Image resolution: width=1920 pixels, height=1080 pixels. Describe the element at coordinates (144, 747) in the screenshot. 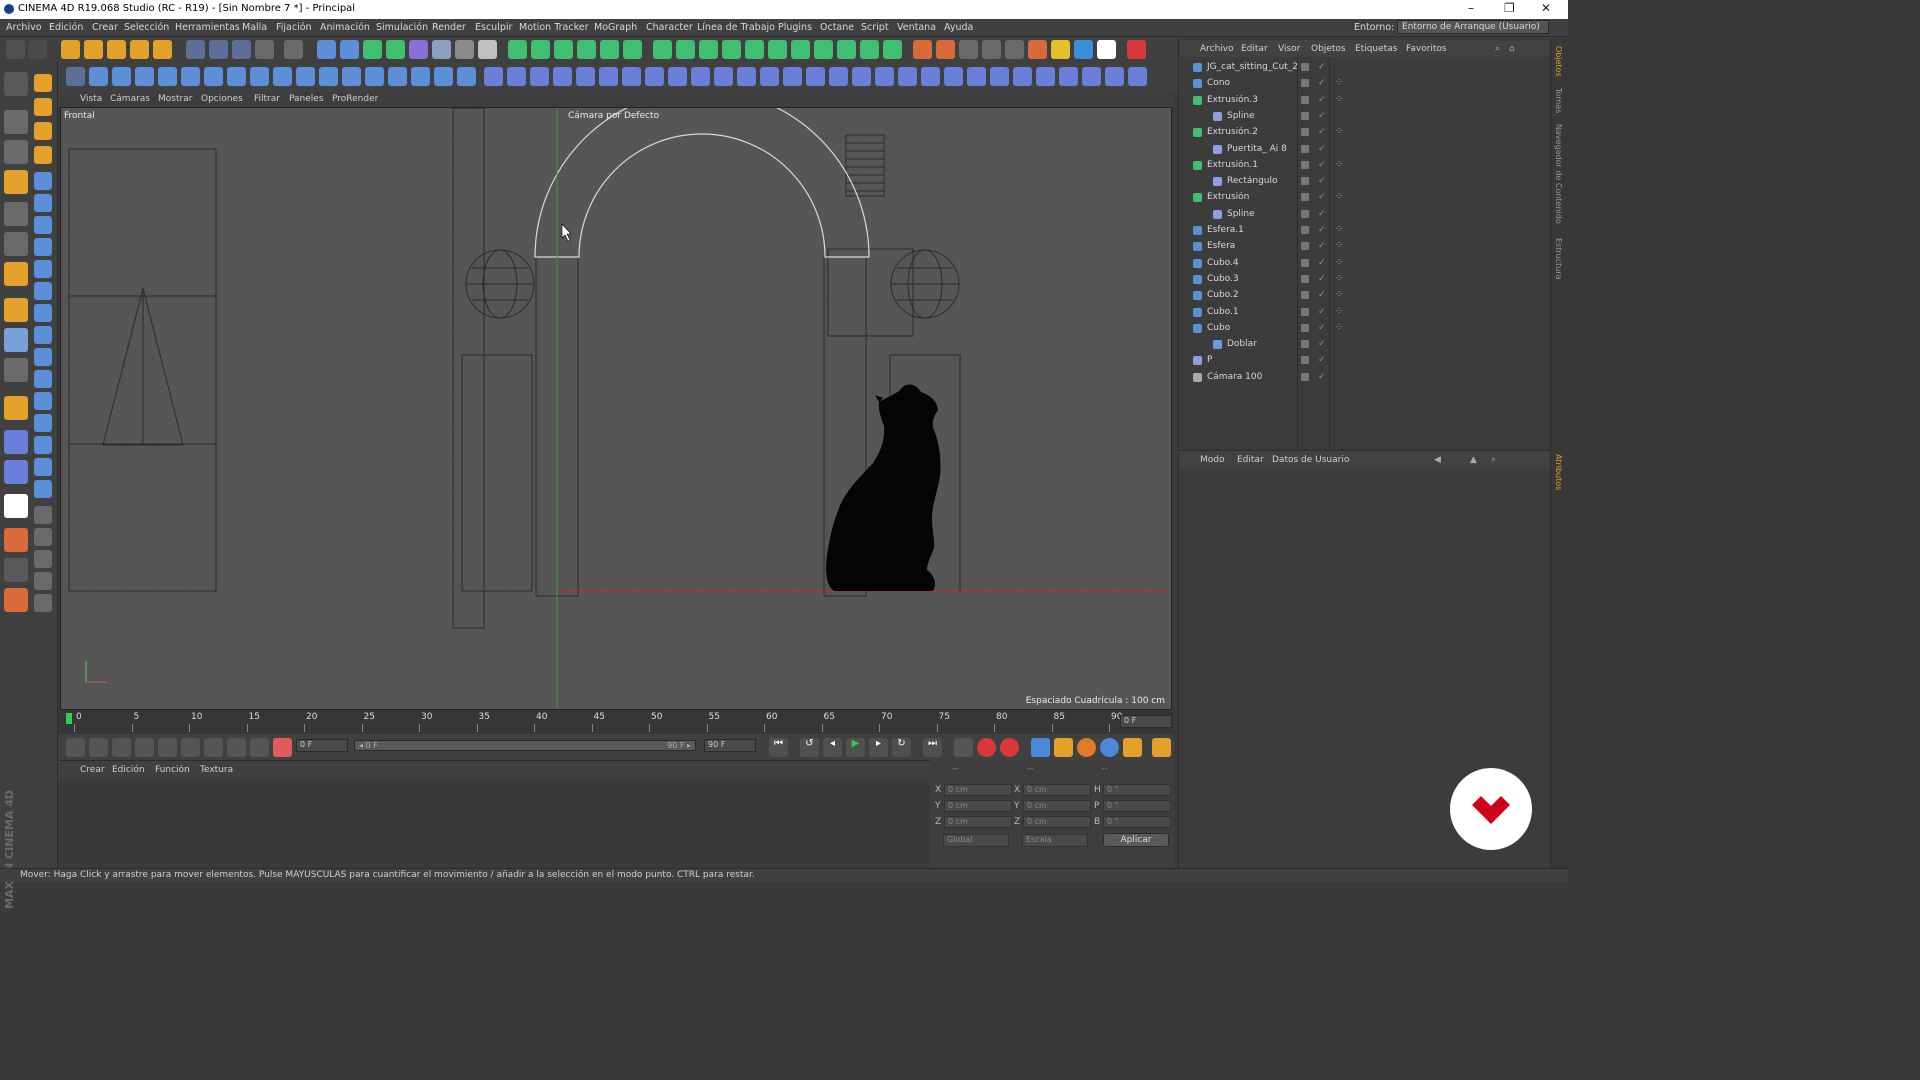

I see `material-sphere-4-icon` at that location.